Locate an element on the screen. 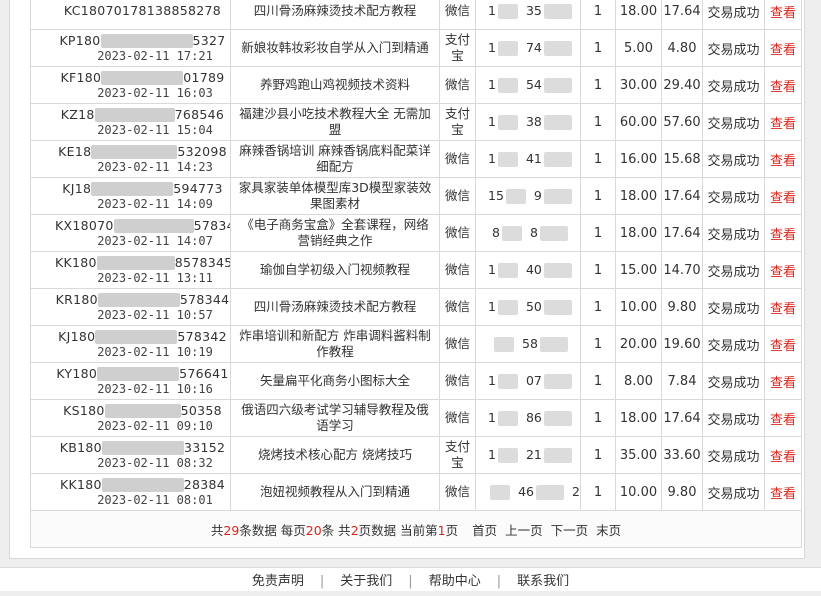  order-id: KP180 5327 is located at coordinates (131, 41).